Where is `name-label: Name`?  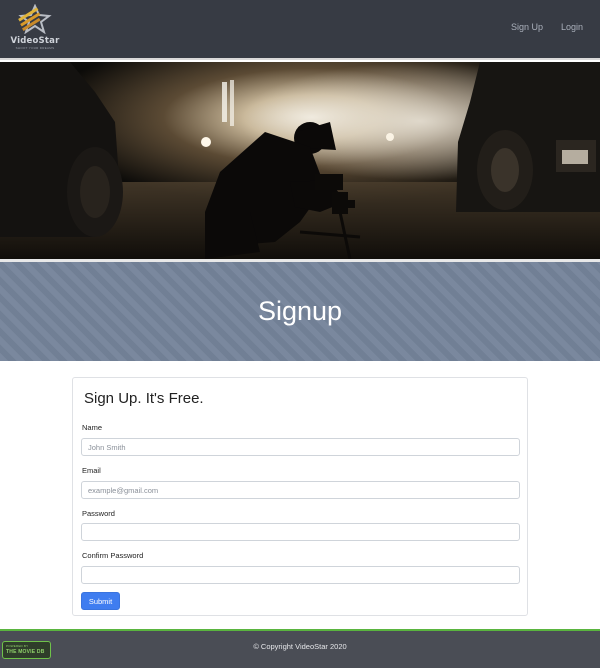
name-label: Name is located at coordinates (92, 427).